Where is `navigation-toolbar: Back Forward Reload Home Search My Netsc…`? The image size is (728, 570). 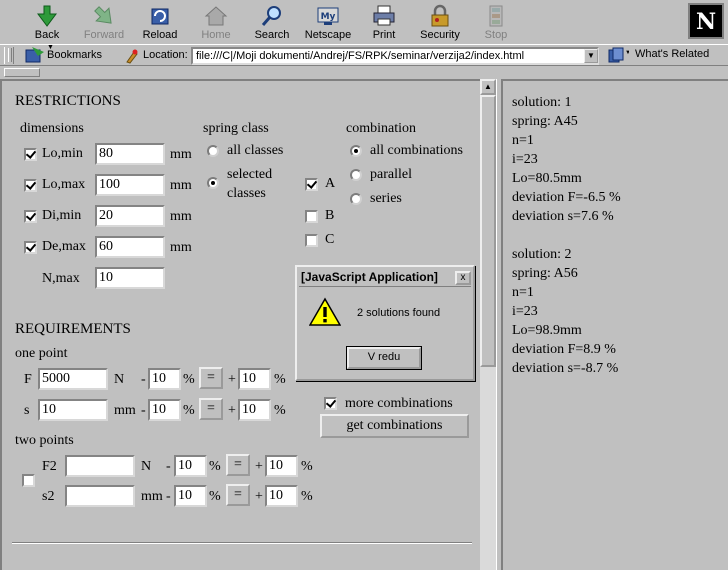 navigation-toolbar: Back Forward Reload Home Search My Netsc… is located at coordinates (364, 22).